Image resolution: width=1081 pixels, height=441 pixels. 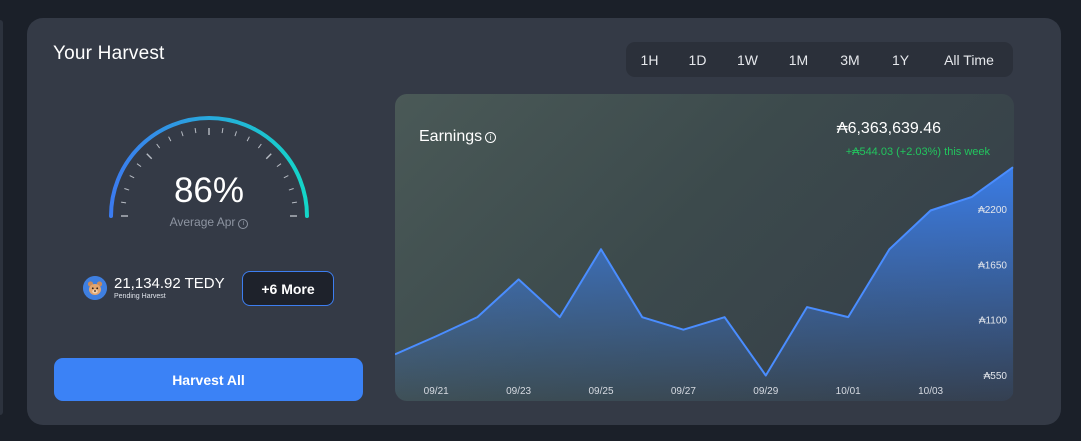 What do you see at coordinates (996, 376) in the screenshot?
I see `y-tick-label: ₳550` at bounding box center [996, 376].